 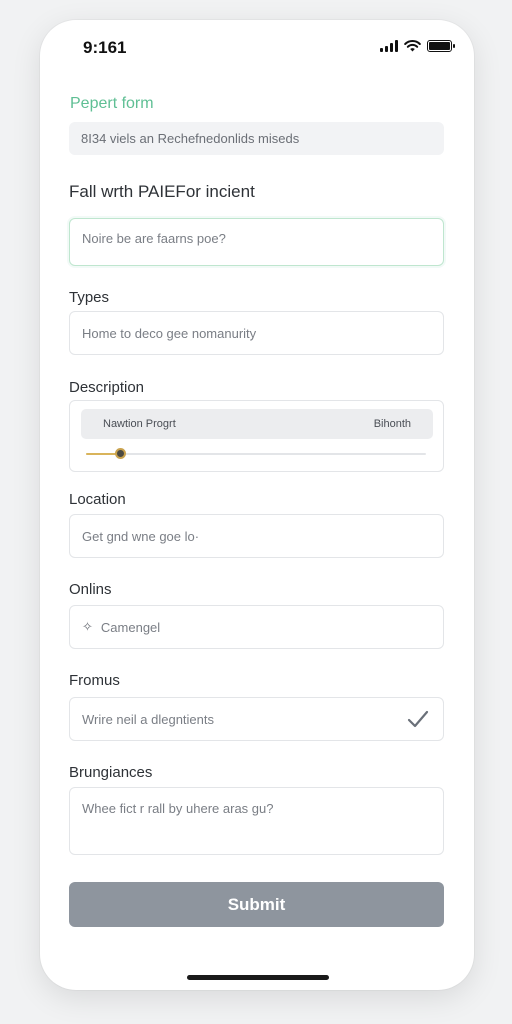 I want to click on fromus-label: Fromus, so click(x=94, y=680).